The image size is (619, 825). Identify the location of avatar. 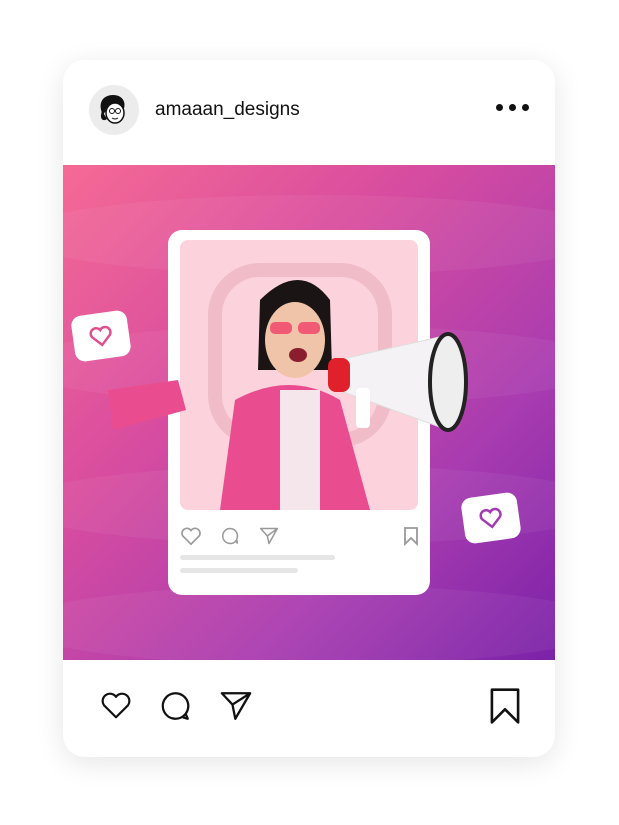
(114, 110).